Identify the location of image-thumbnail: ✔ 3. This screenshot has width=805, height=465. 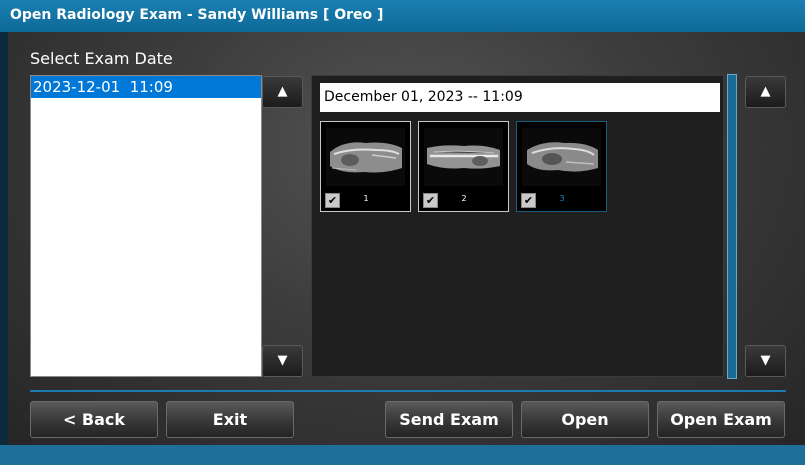
(561, 166).